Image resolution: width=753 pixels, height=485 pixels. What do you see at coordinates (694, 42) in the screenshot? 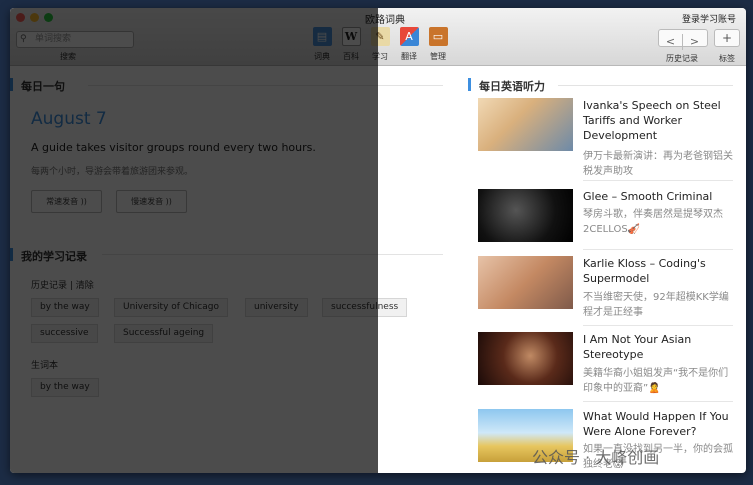
I see `forward-button: >` at bounding box center [694, 42].